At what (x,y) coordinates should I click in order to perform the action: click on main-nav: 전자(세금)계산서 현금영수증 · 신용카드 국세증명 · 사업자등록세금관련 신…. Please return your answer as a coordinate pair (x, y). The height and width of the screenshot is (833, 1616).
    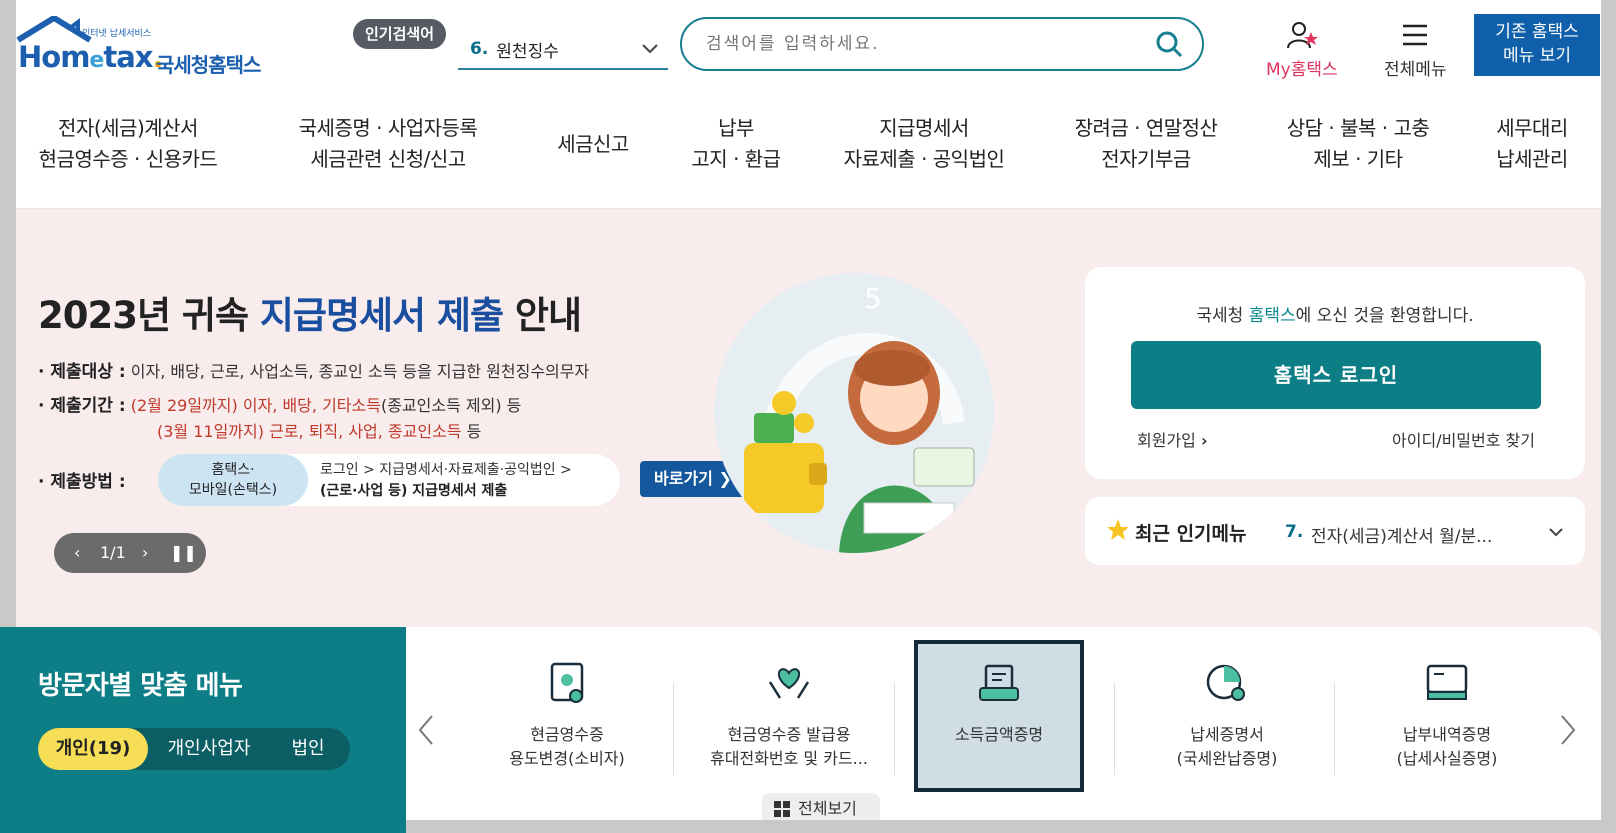
    Looking at the image, I should click on (808, 148).